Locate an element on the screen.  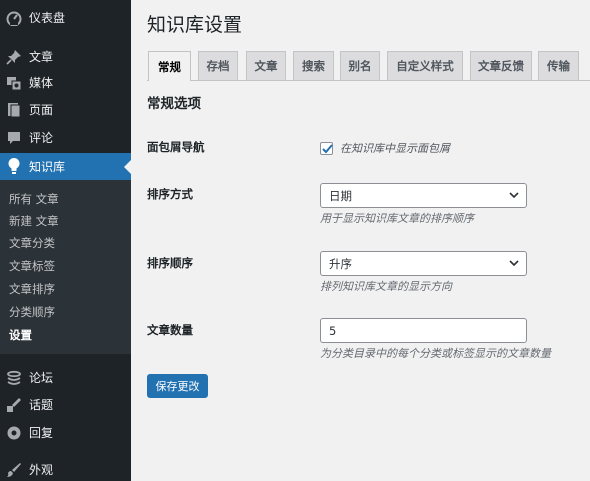
submenu-new-article: 新建 文章 is located at coordinates (34, 221).